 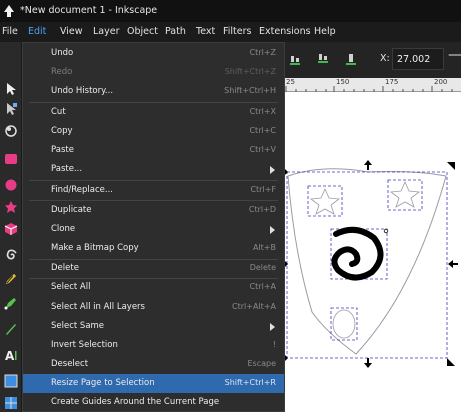 What do you see at coordinates (254, 306) in the screenshot?
I see `menu-item-shortcut: Ctrl+Alt+A` at bounding box center [254, 306].